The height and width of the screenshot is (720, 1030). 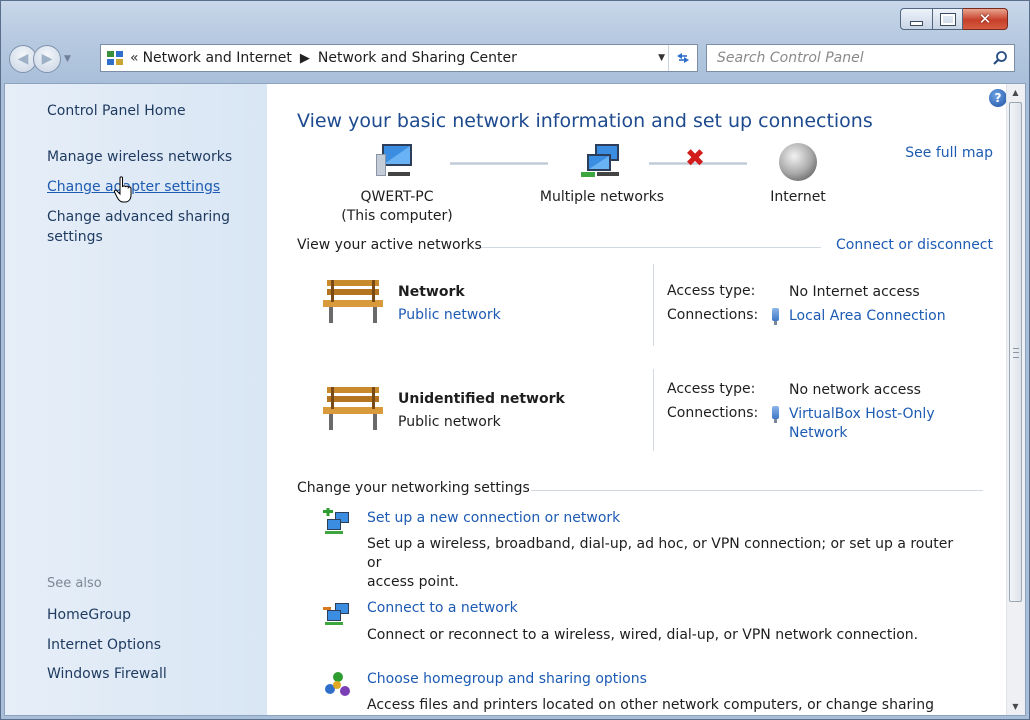 What do you see at coordinates (855, 390) in the screenshot?
I see `network-2-access-value: No network access` at bounding box center [855, 390].